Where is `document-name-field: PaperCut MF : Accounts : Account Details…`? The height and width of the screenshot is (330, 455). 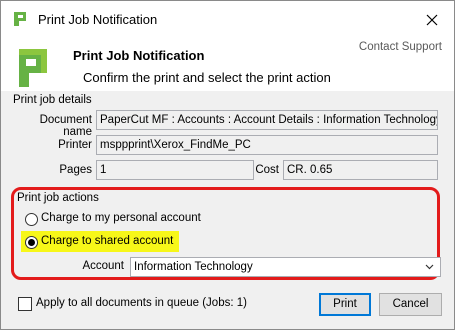 document-name-field: PaperCut MF : Accounts : Account Details… is located at coordinates (267, 120).